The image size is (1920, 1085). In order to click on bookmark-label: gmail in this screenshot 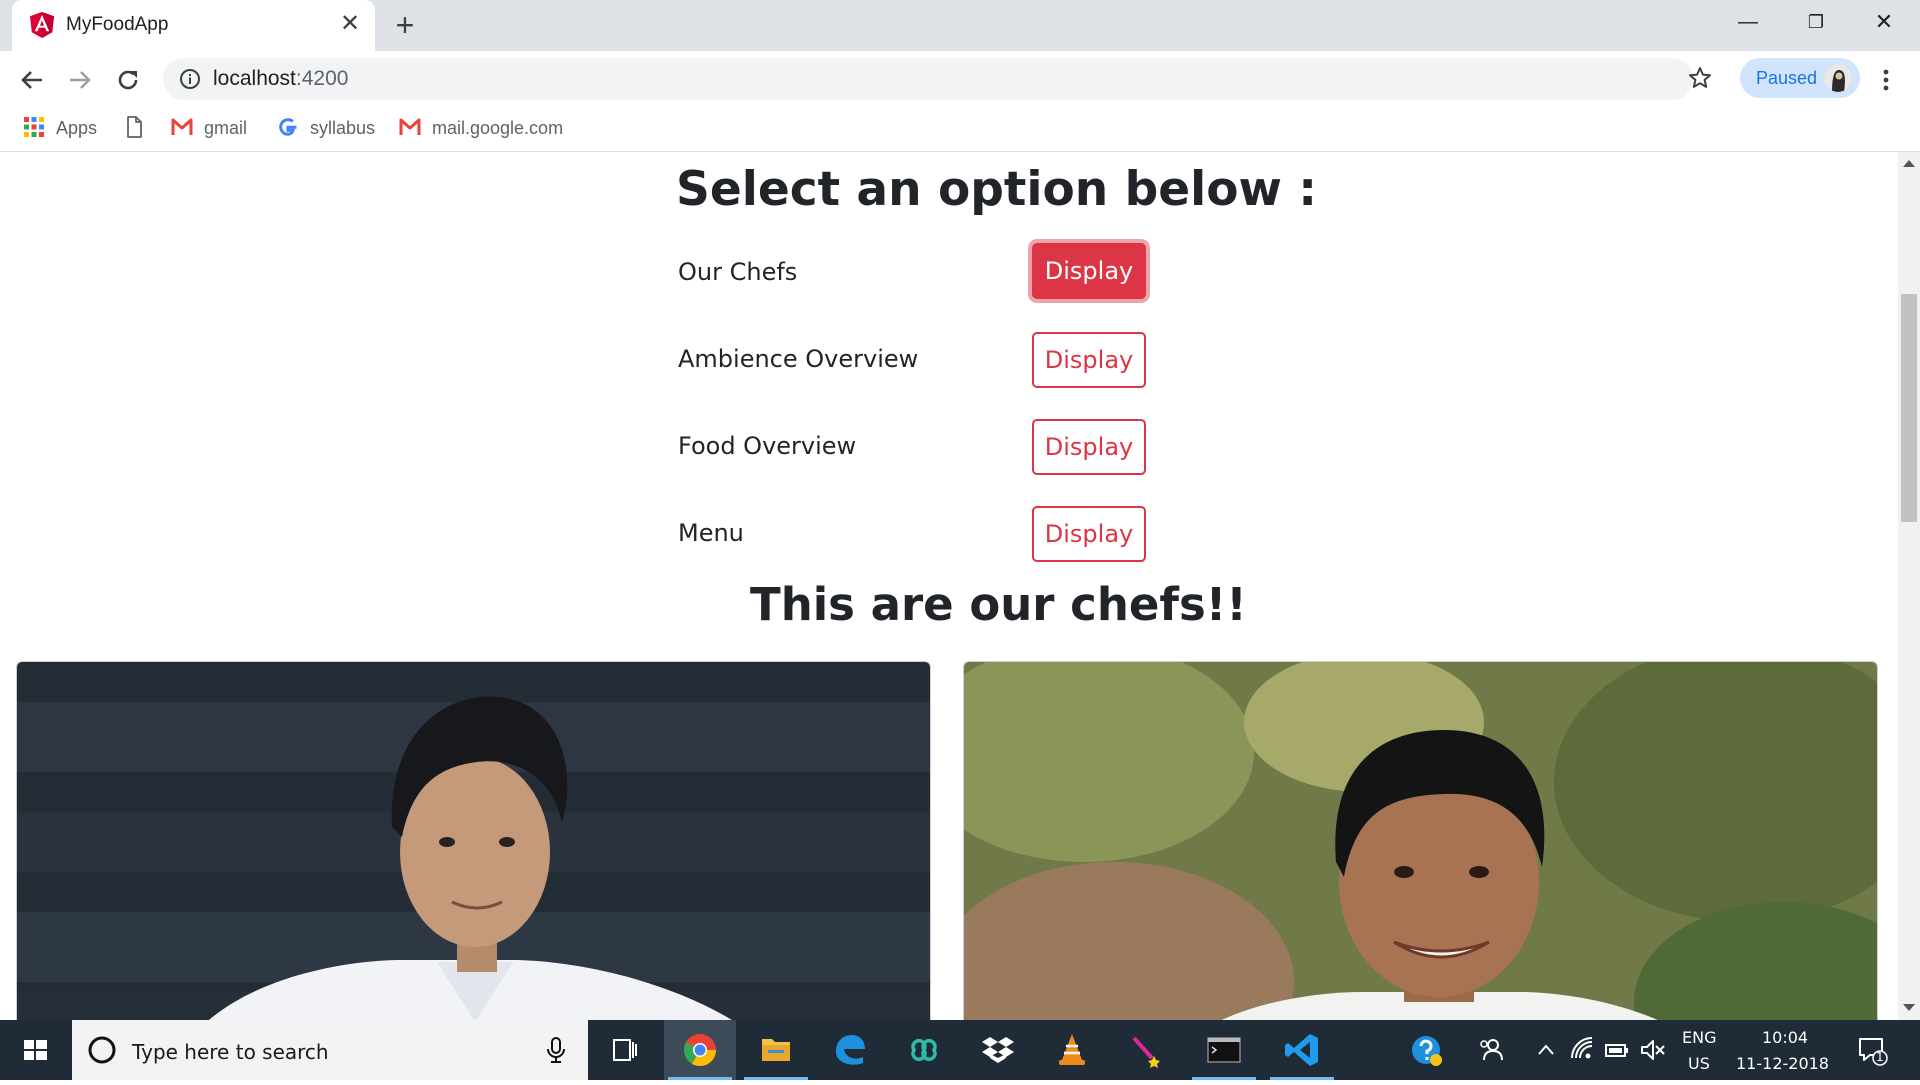, I will do `click(226, 128)`.